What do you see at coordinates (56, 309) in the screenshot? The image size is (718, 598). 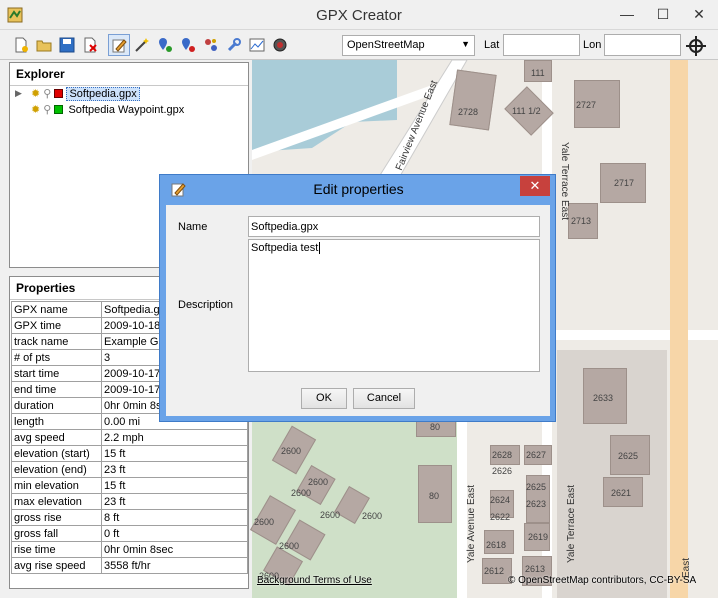 I see `property-key: GPX name` at bounding box center [56, 309].